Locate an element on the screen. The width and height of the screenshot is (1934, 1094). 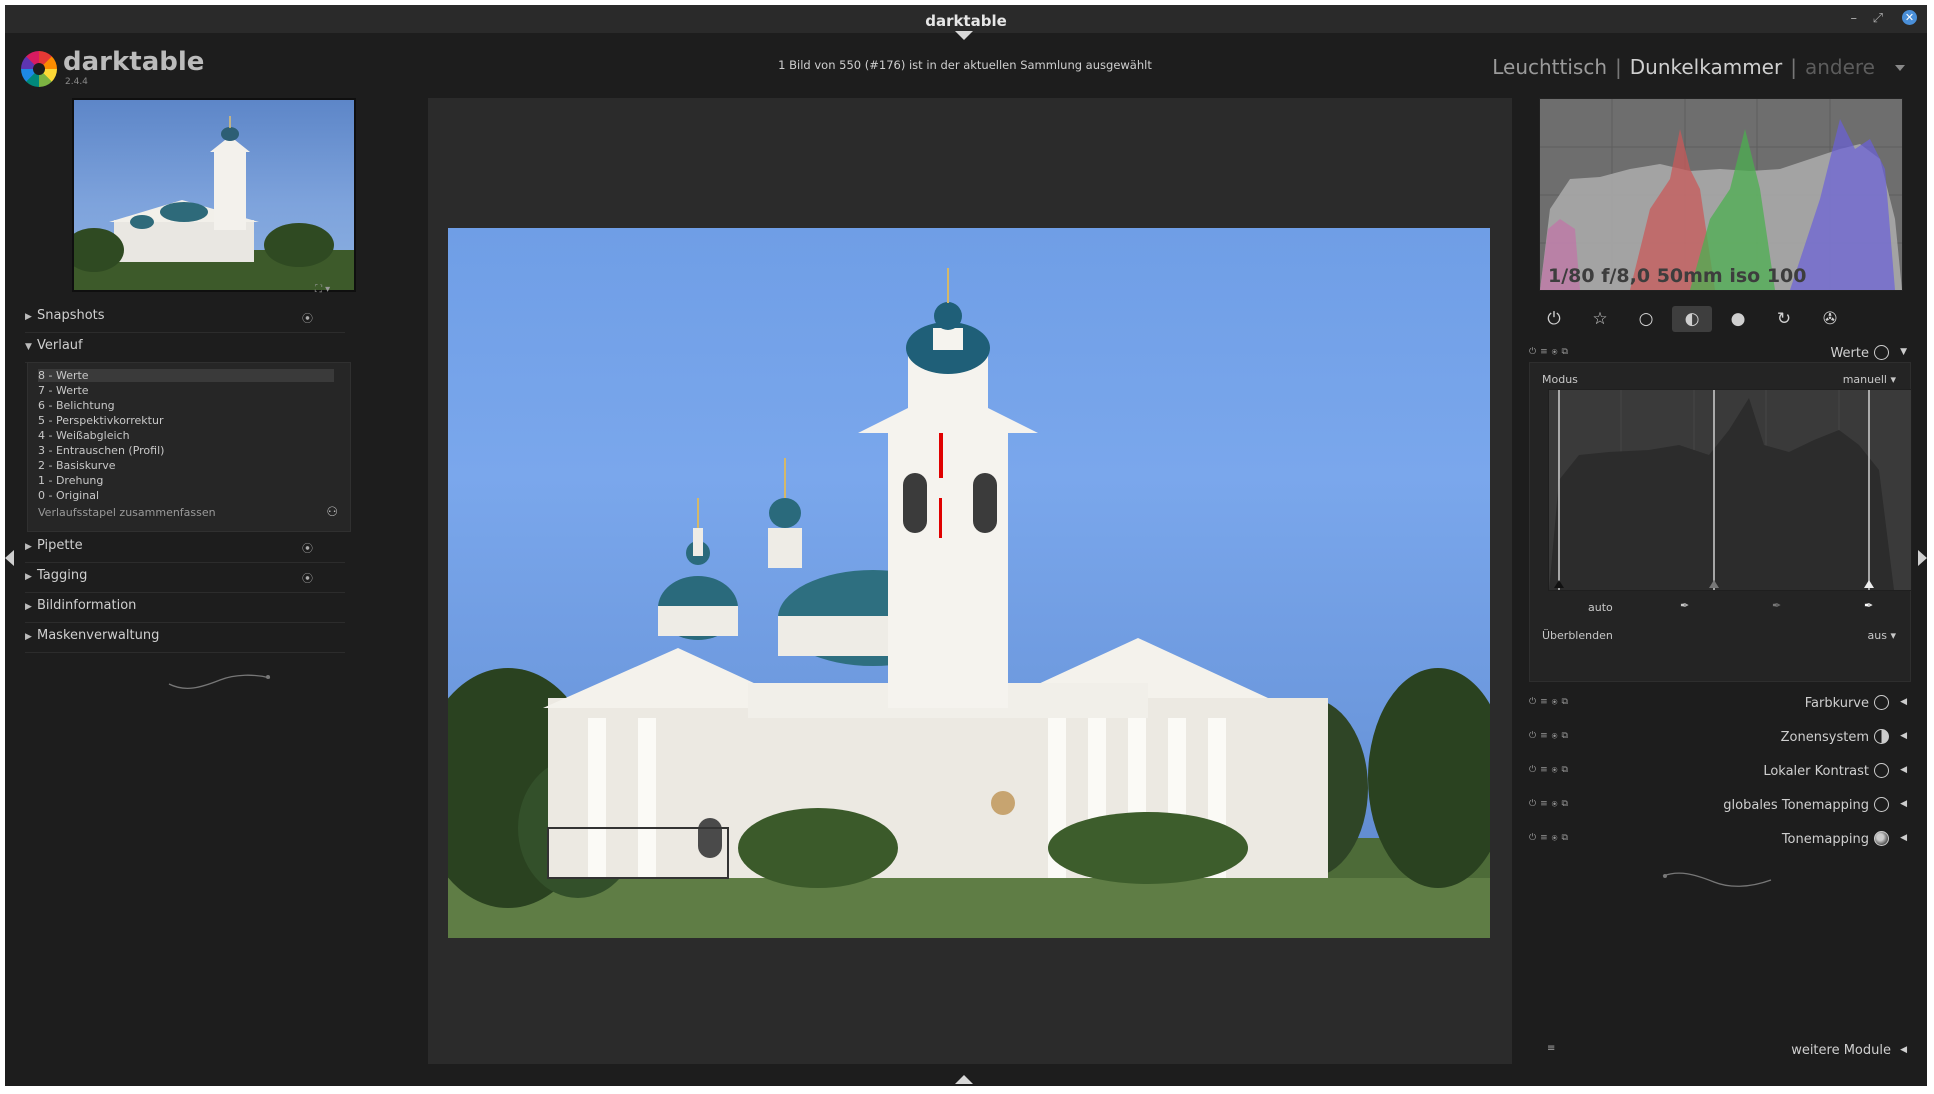
zone-system-icon is located at coordinates (1881, 736).